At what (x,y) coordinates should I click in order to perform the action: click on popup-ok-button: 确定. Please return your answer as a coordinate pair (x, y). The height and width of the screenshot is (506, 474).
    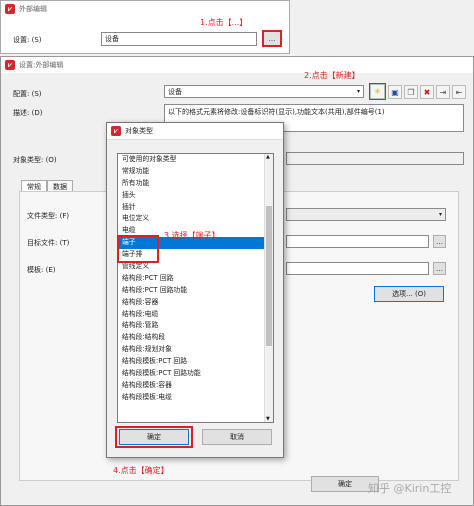
    Looking at the image, I should click on (154, 437).